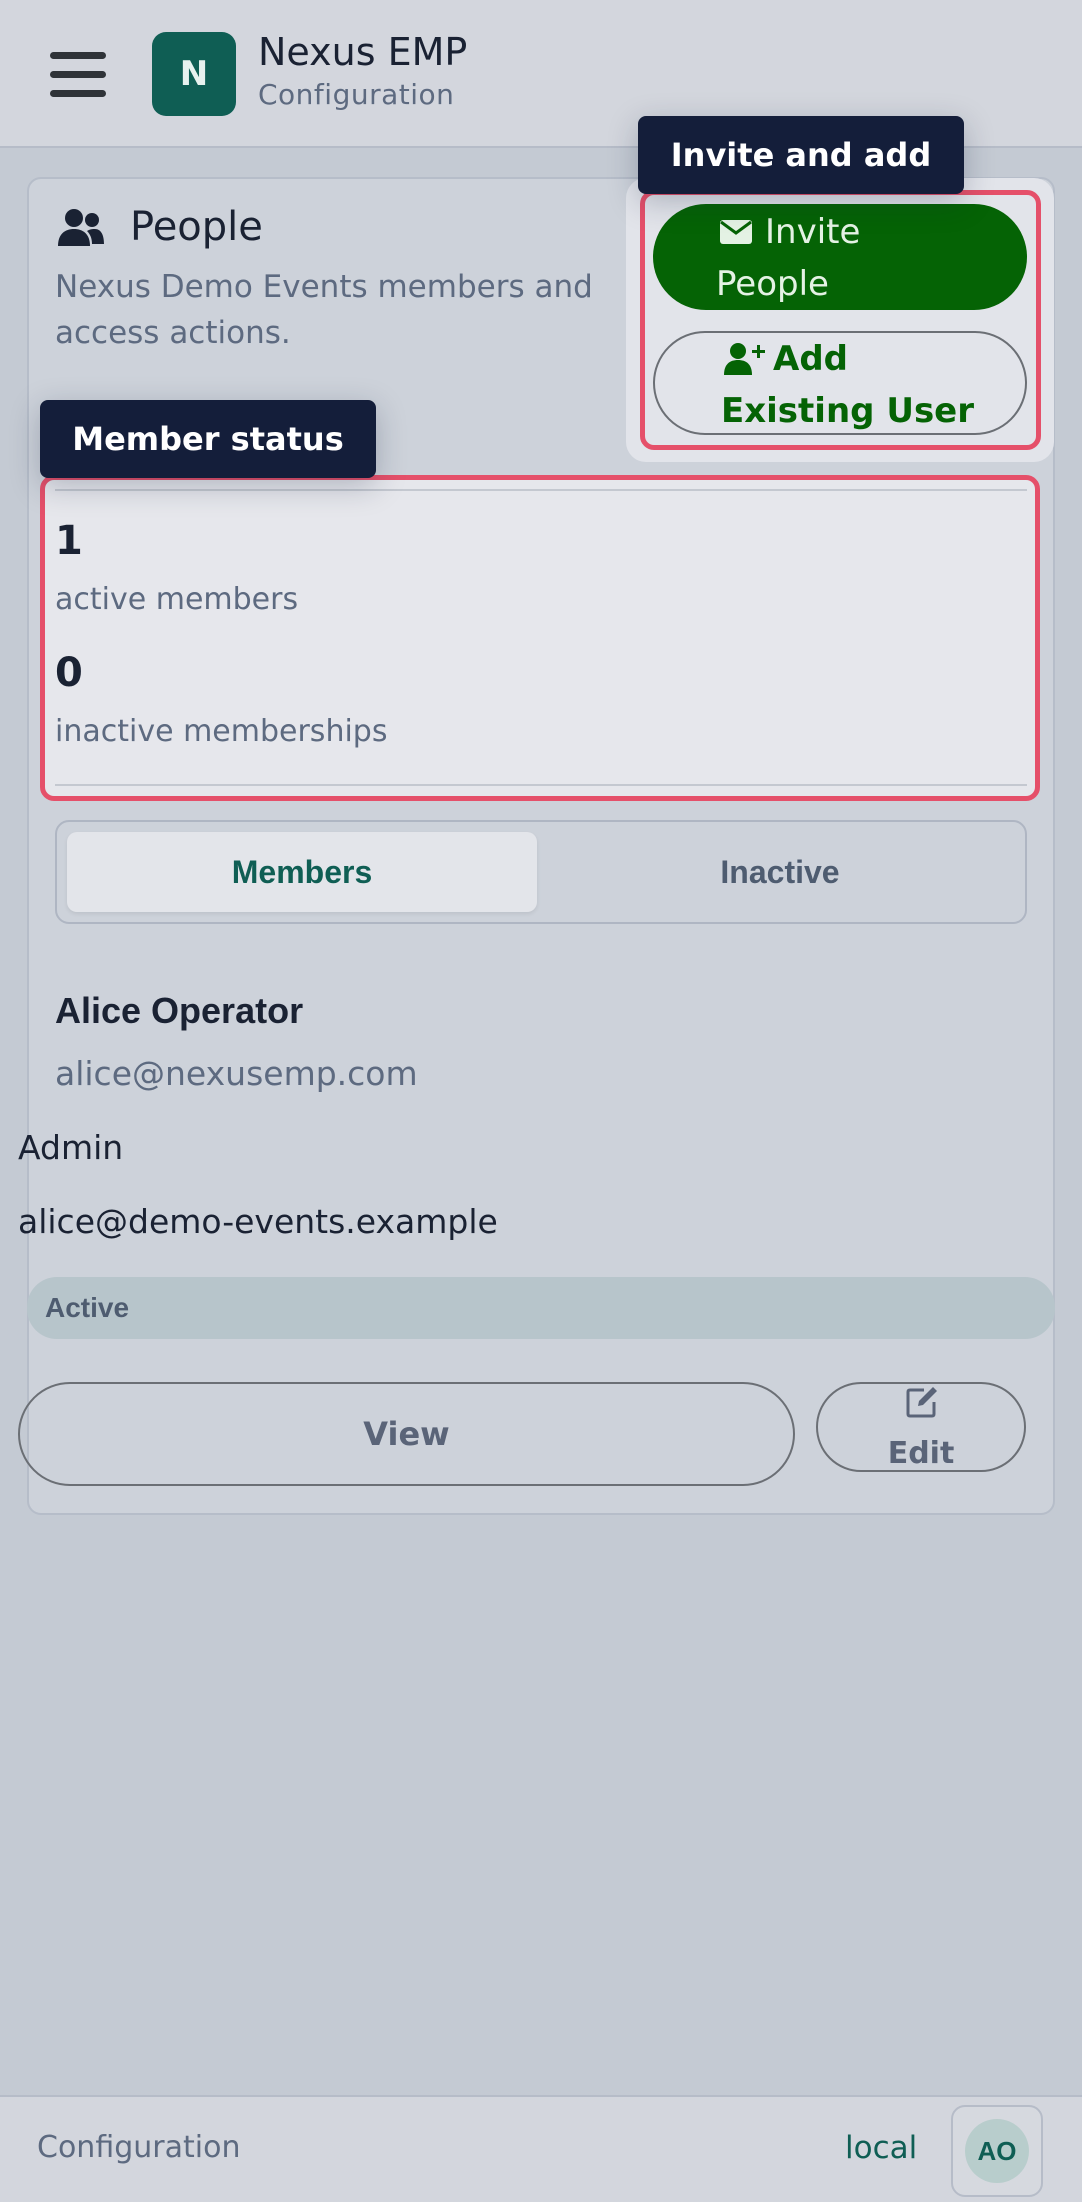 The height and width of the screenshot is (2202, 1082). Describe the element at coordinates (540, 638) in the screenshot. I see `highlight-member-status` at that location.